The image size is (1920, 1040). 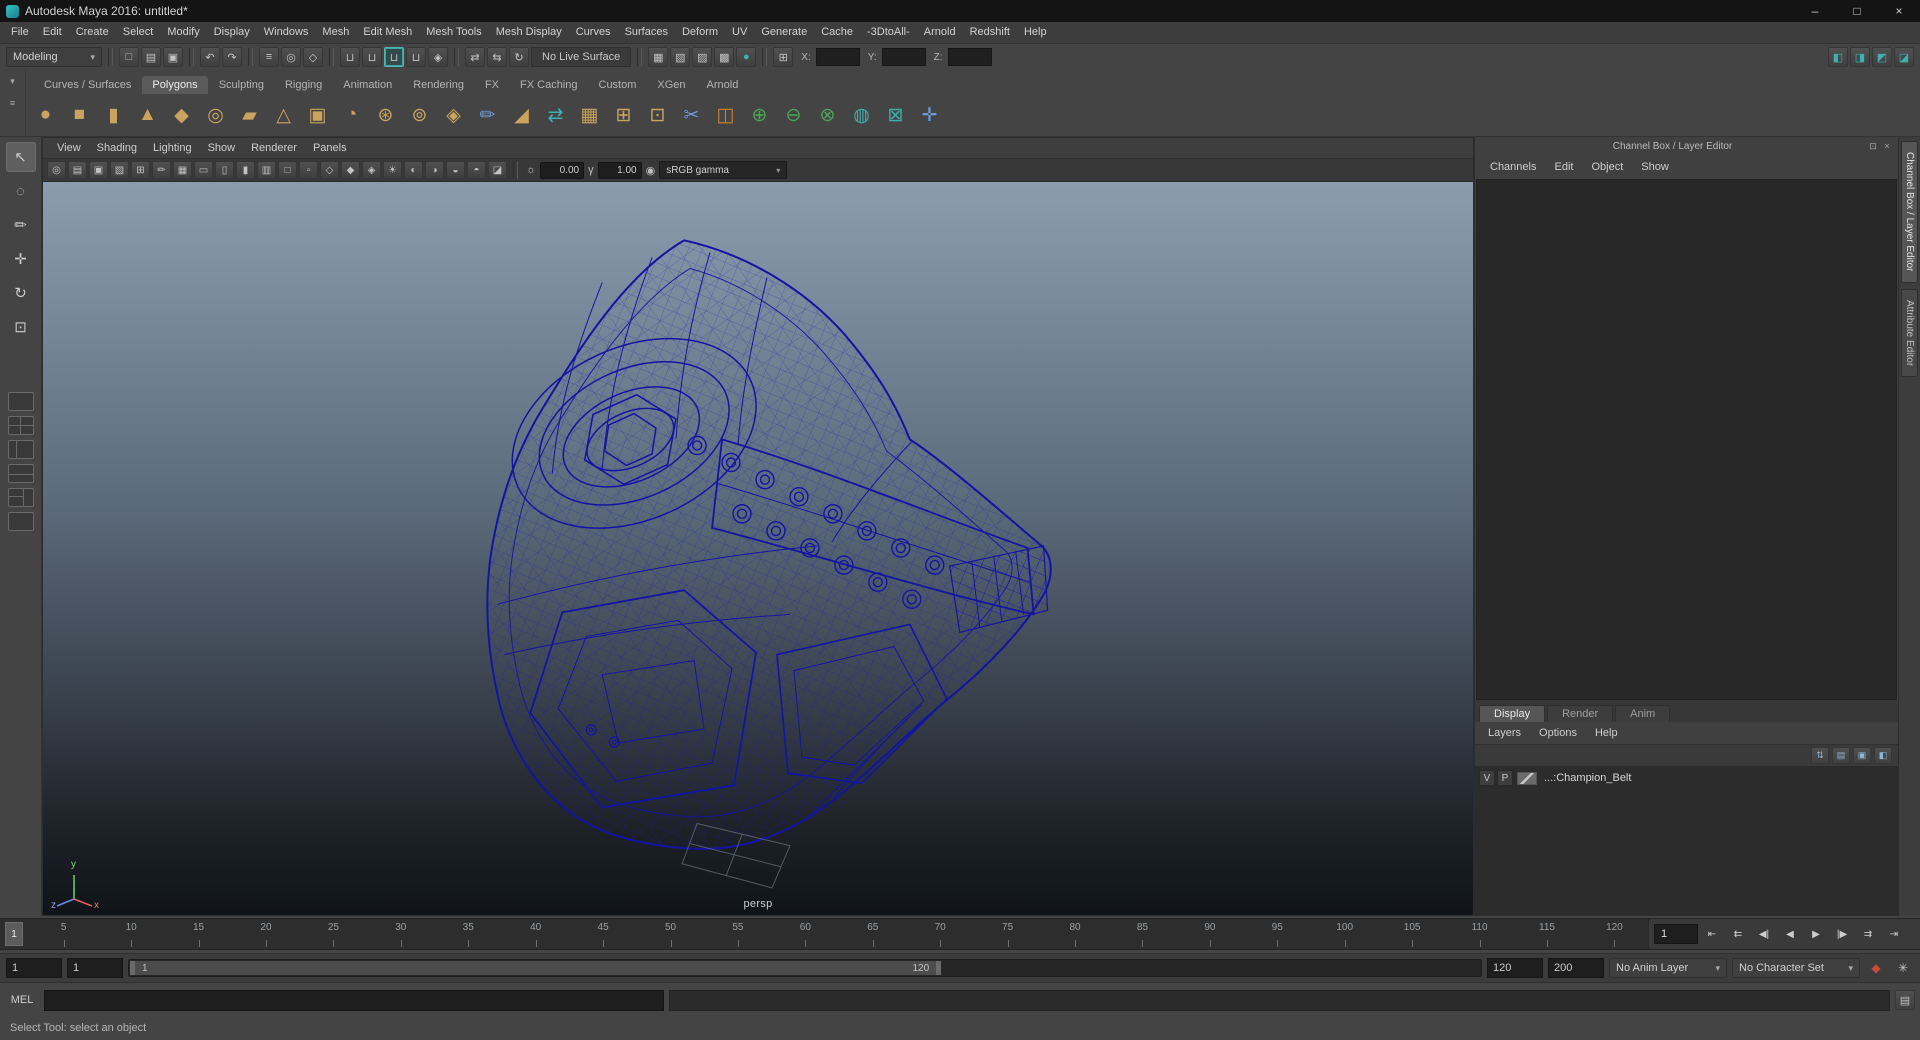 I want to click on channel-box-menu-item: Edit, so click(x=1563, y=167).